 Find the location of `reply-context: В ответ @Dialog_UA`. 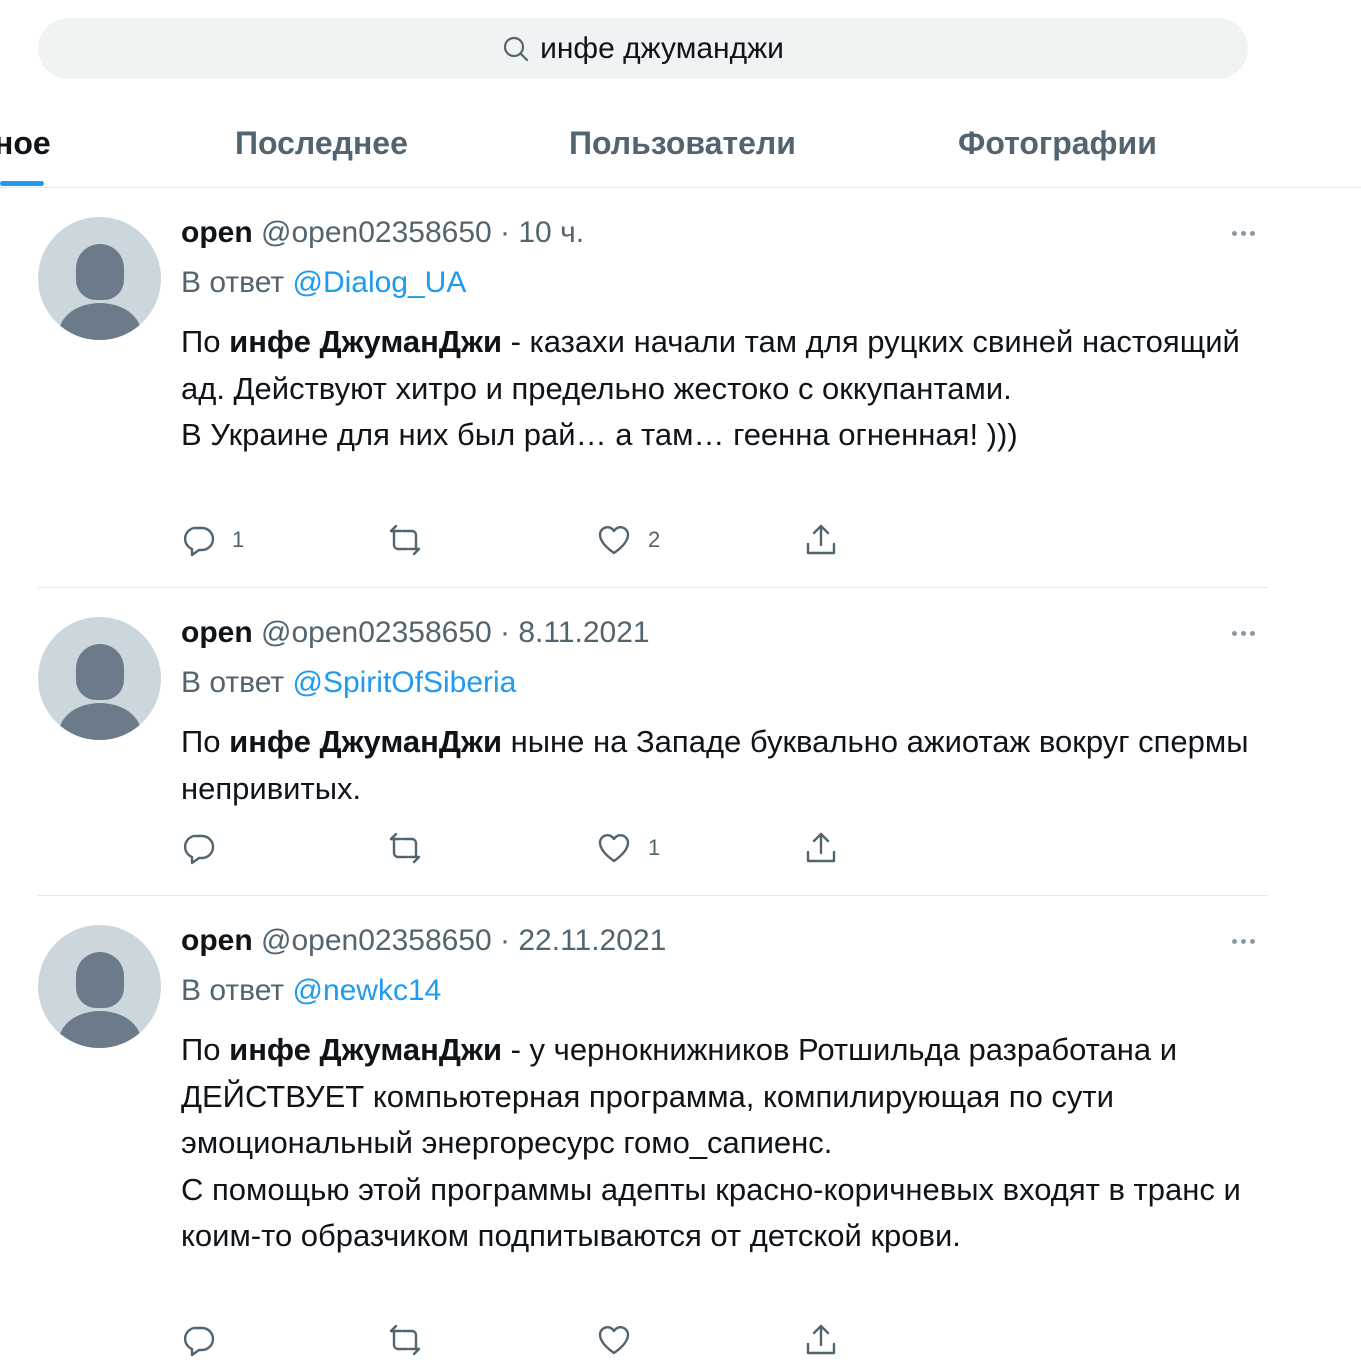

reply-context: В ответ @Dialog_UA is located at coordinates (323, 283).